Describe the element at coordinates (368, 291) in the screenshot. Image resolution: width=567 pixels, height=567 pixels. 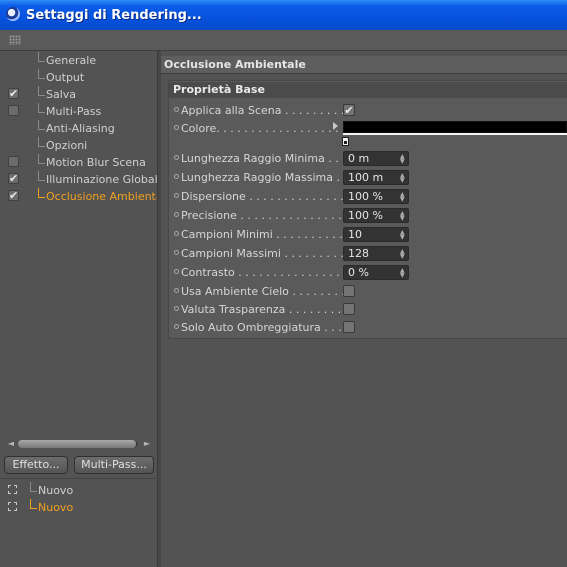
I see `prop-sky-environment: Usa Ambiente Cielo . . . . . . . . . .` at that location.